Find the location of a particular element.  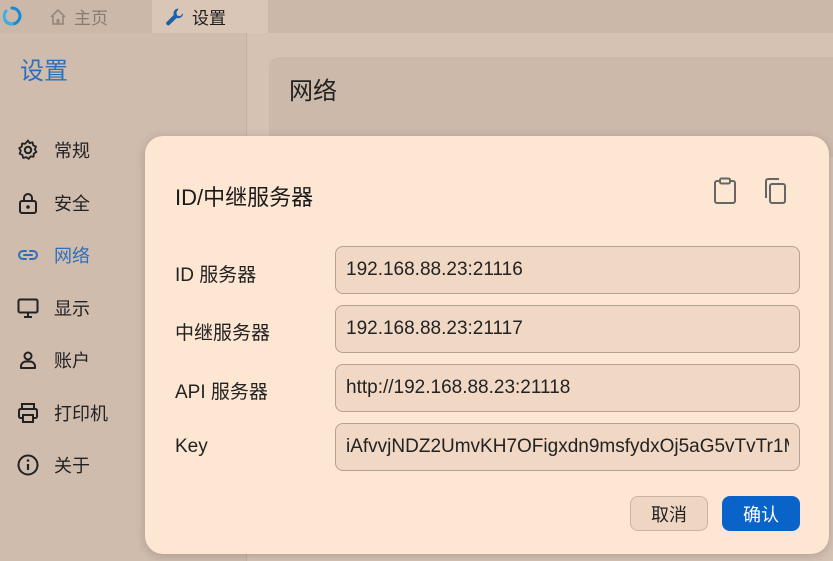

printer-icon is located at coordinates (28, 413).